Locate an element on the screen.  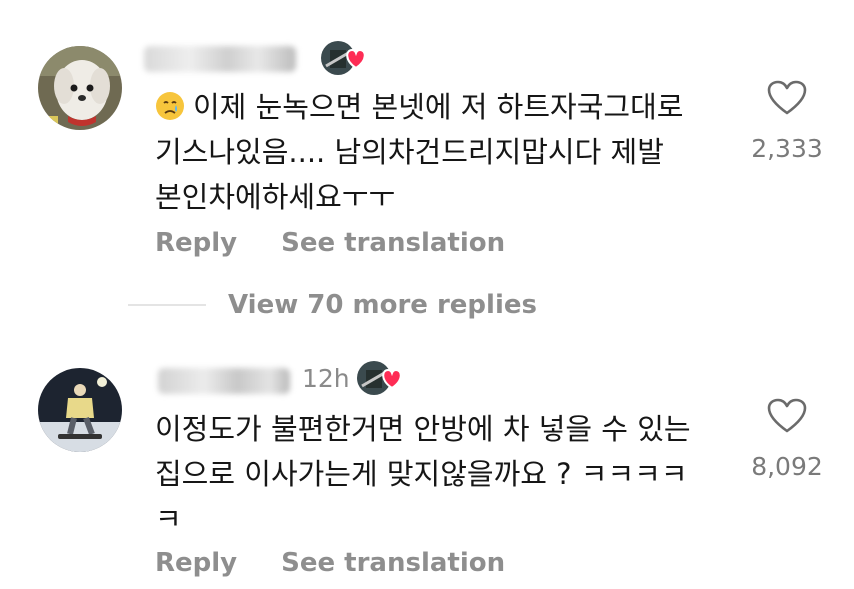
dog-avatar-image is located at coordinates (80, 88).